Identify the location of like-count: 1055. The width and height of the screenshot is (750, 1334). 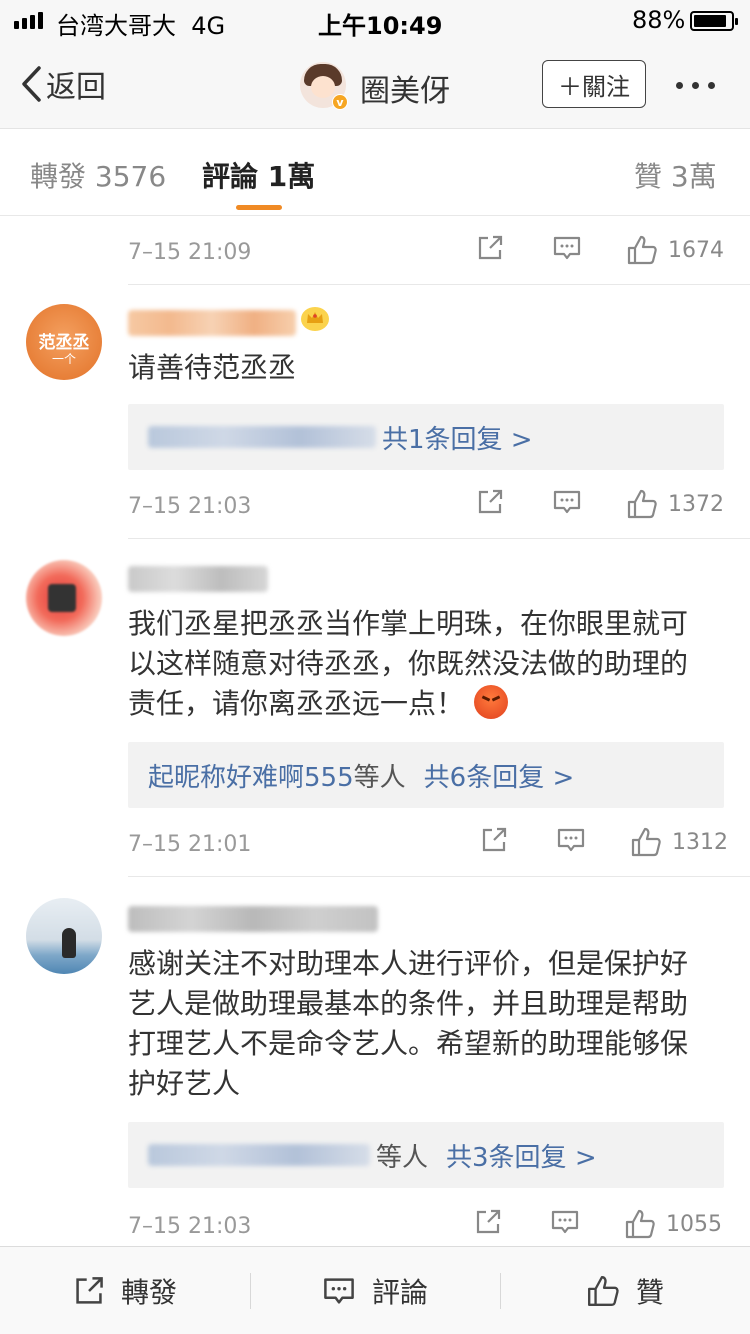
(694, 1224).